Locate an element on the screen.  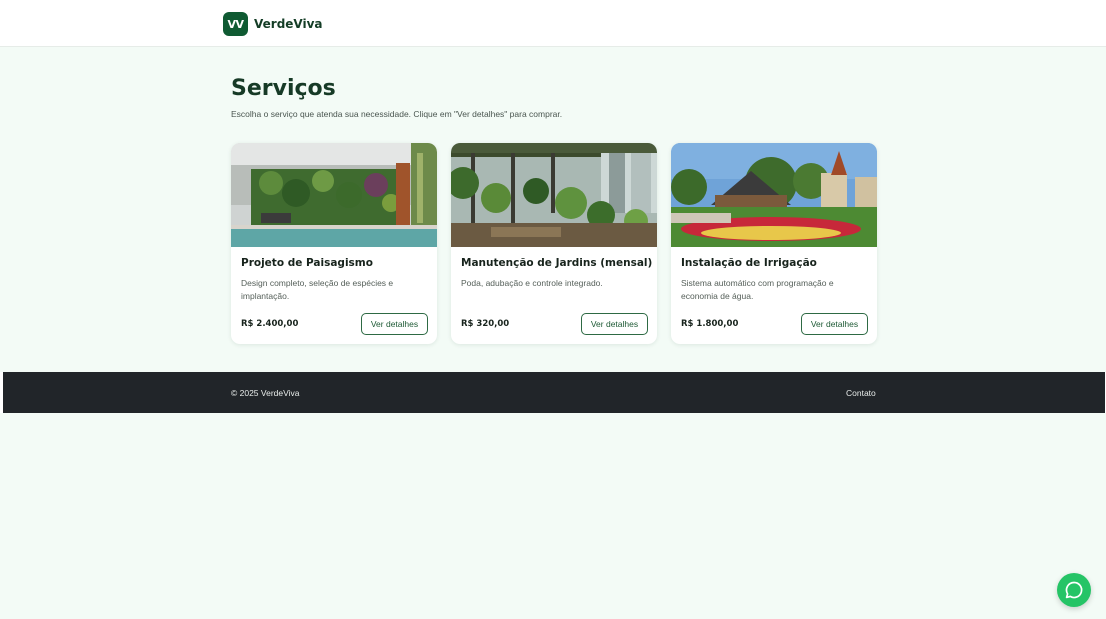
card-price: R$ 2.400,00 is located at coordinates (270, 324).